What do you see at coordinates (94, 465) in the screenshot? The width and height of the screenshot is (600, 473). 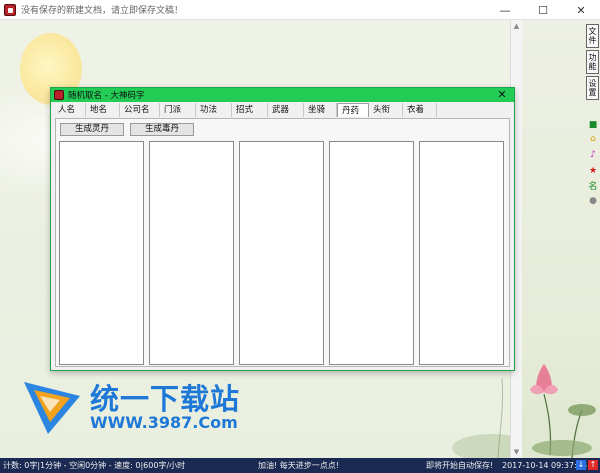 I see `word-count-status: 计数: 0字|1分钟 - 空闲0分钟 - 速度: 0|600字/小时` at bounding box center [94, 465].